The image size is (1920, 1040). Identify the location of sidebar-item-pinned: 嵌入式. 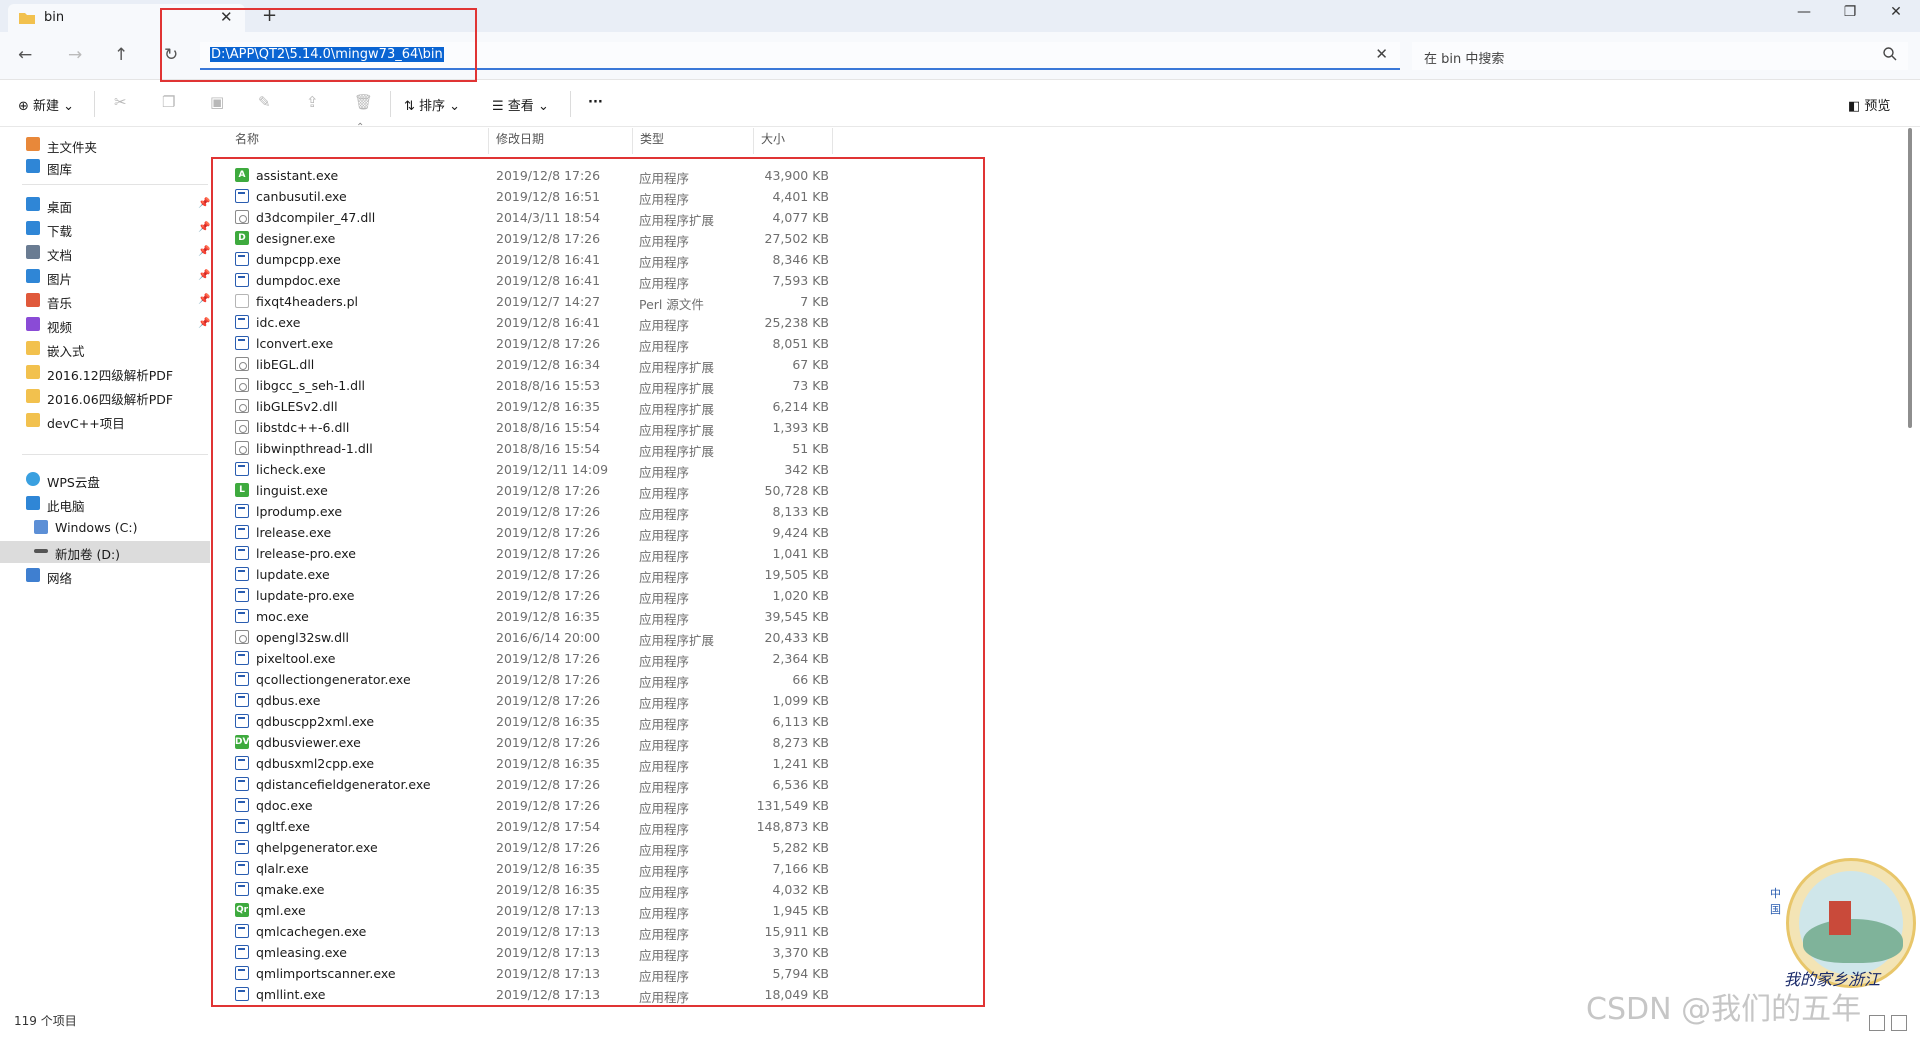
(105, 349).